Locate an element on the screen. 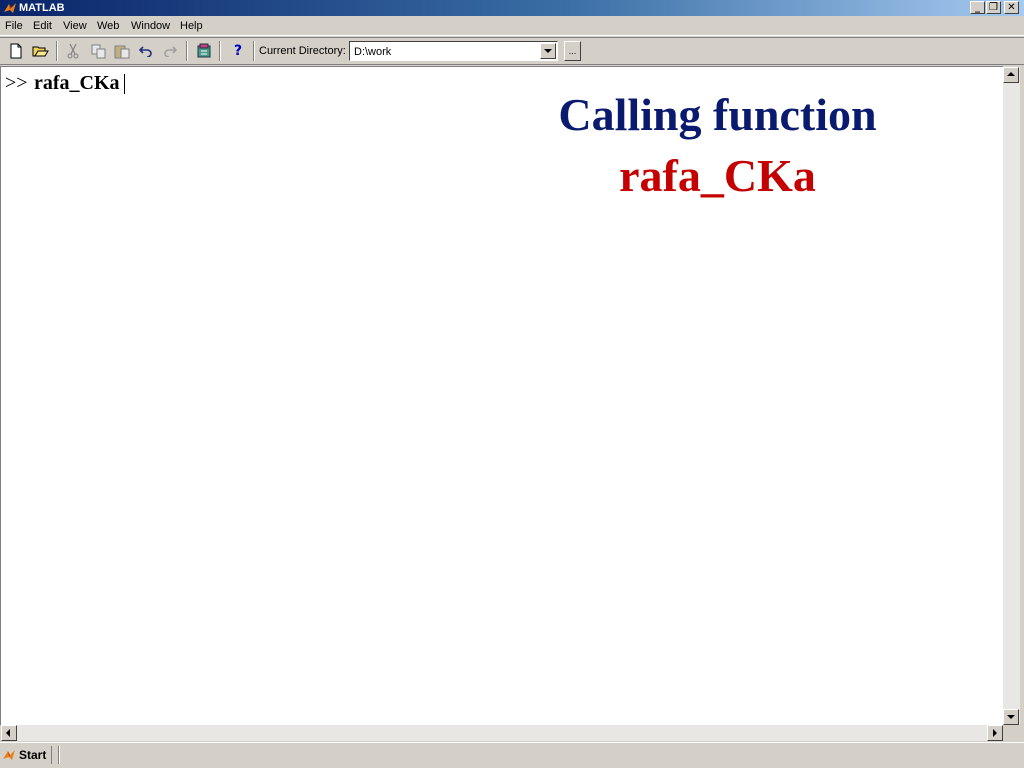 This screenshot has width=1024, height=768. horizontal-scrollbar is located at coordinates (502, 733).